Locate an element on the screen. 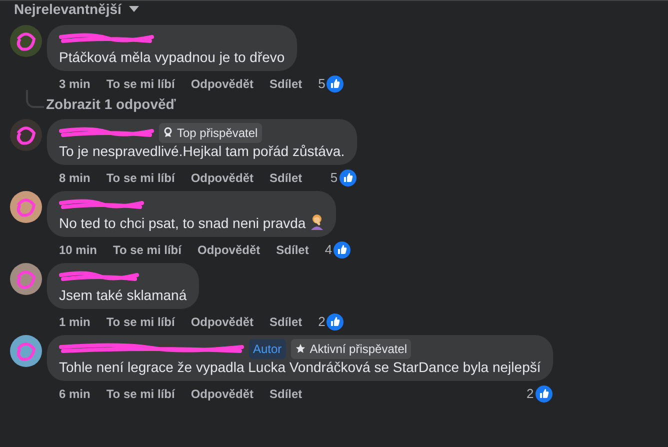 This screenshot has width=668, height=447. comment-text: Ptáčková měla vypadnou je to dřevo is located at coordinates (172, 57).